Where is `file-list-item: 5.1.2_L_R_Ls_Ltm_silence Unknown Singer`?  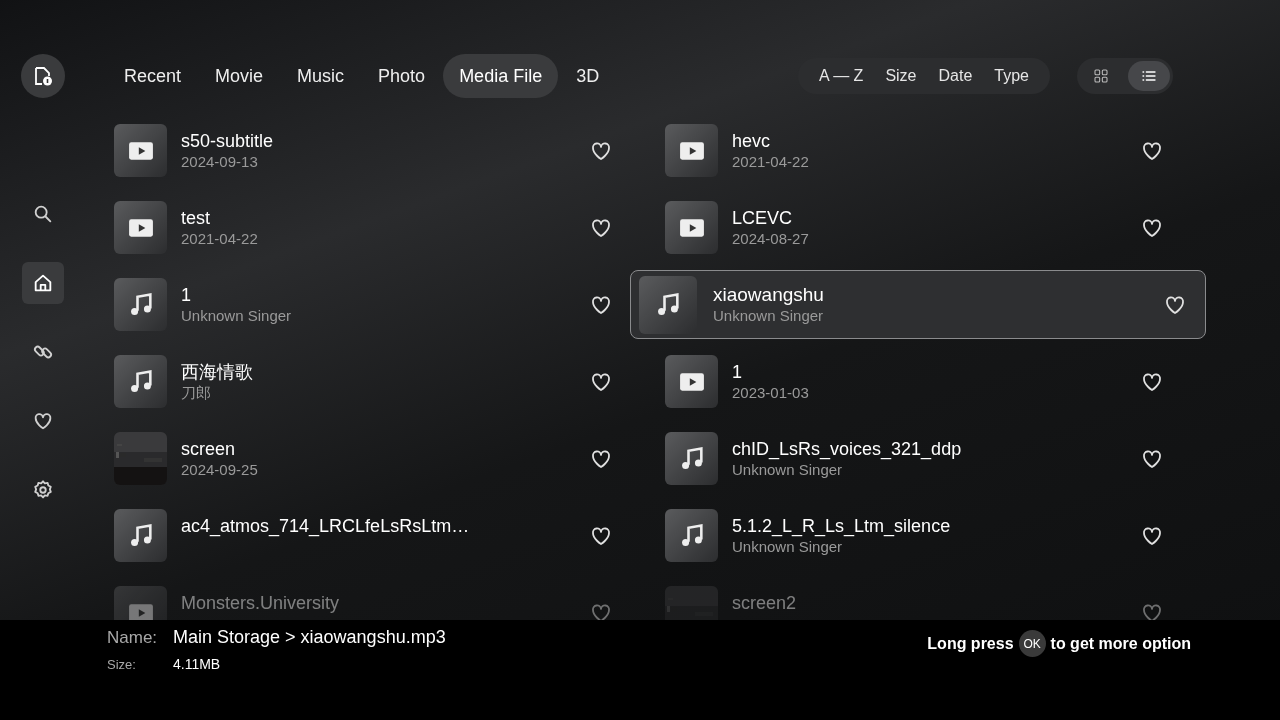 file-list-item: 5.1.2_L_R_Ls_Ltm_silence Unknown Singer is located at coordinates (915, 535).